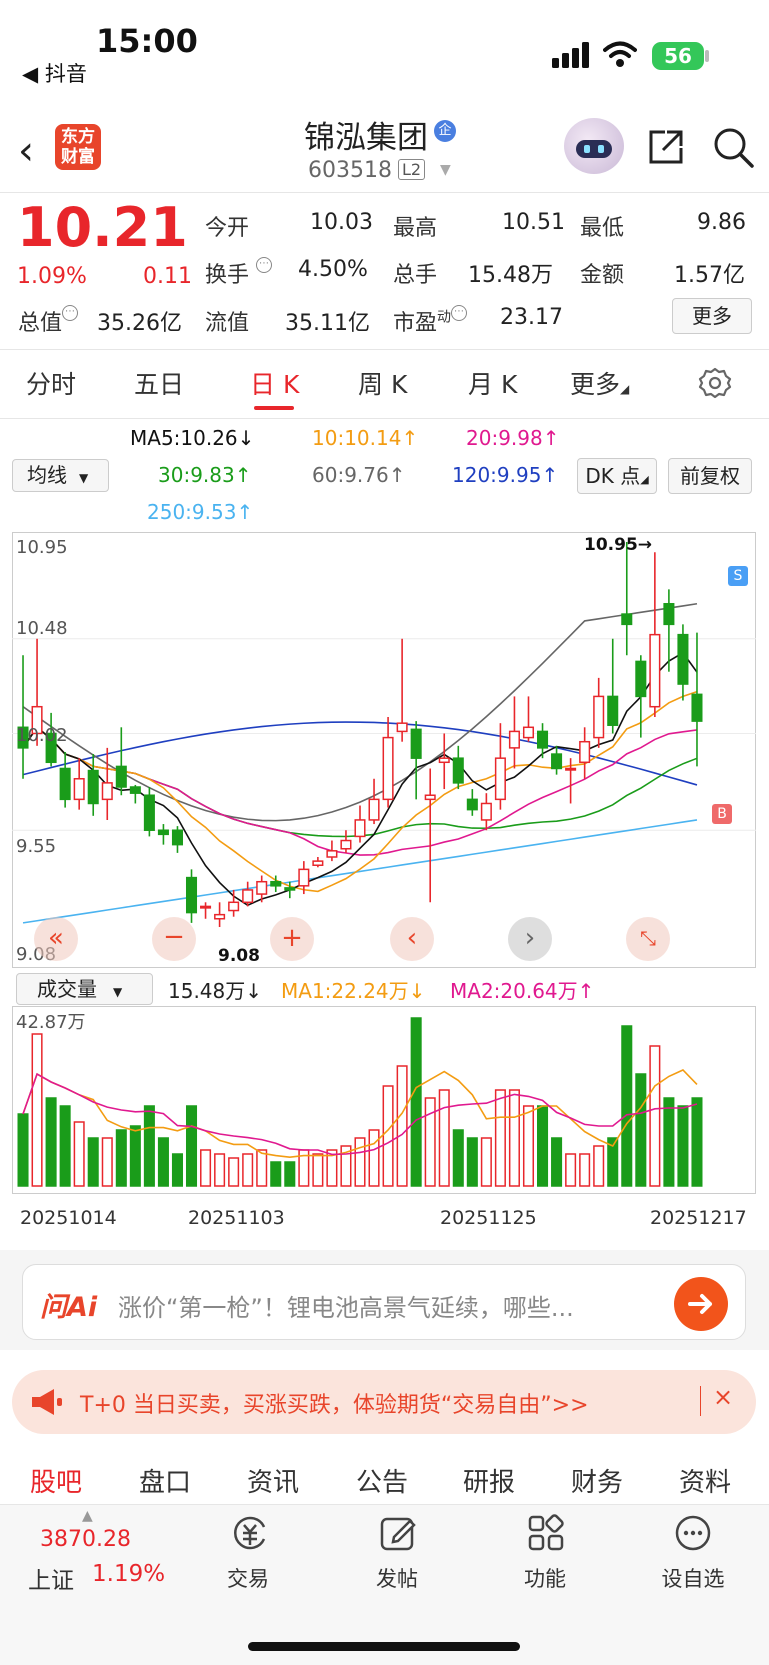  I want to click on settings-icon, so click(715, 383).